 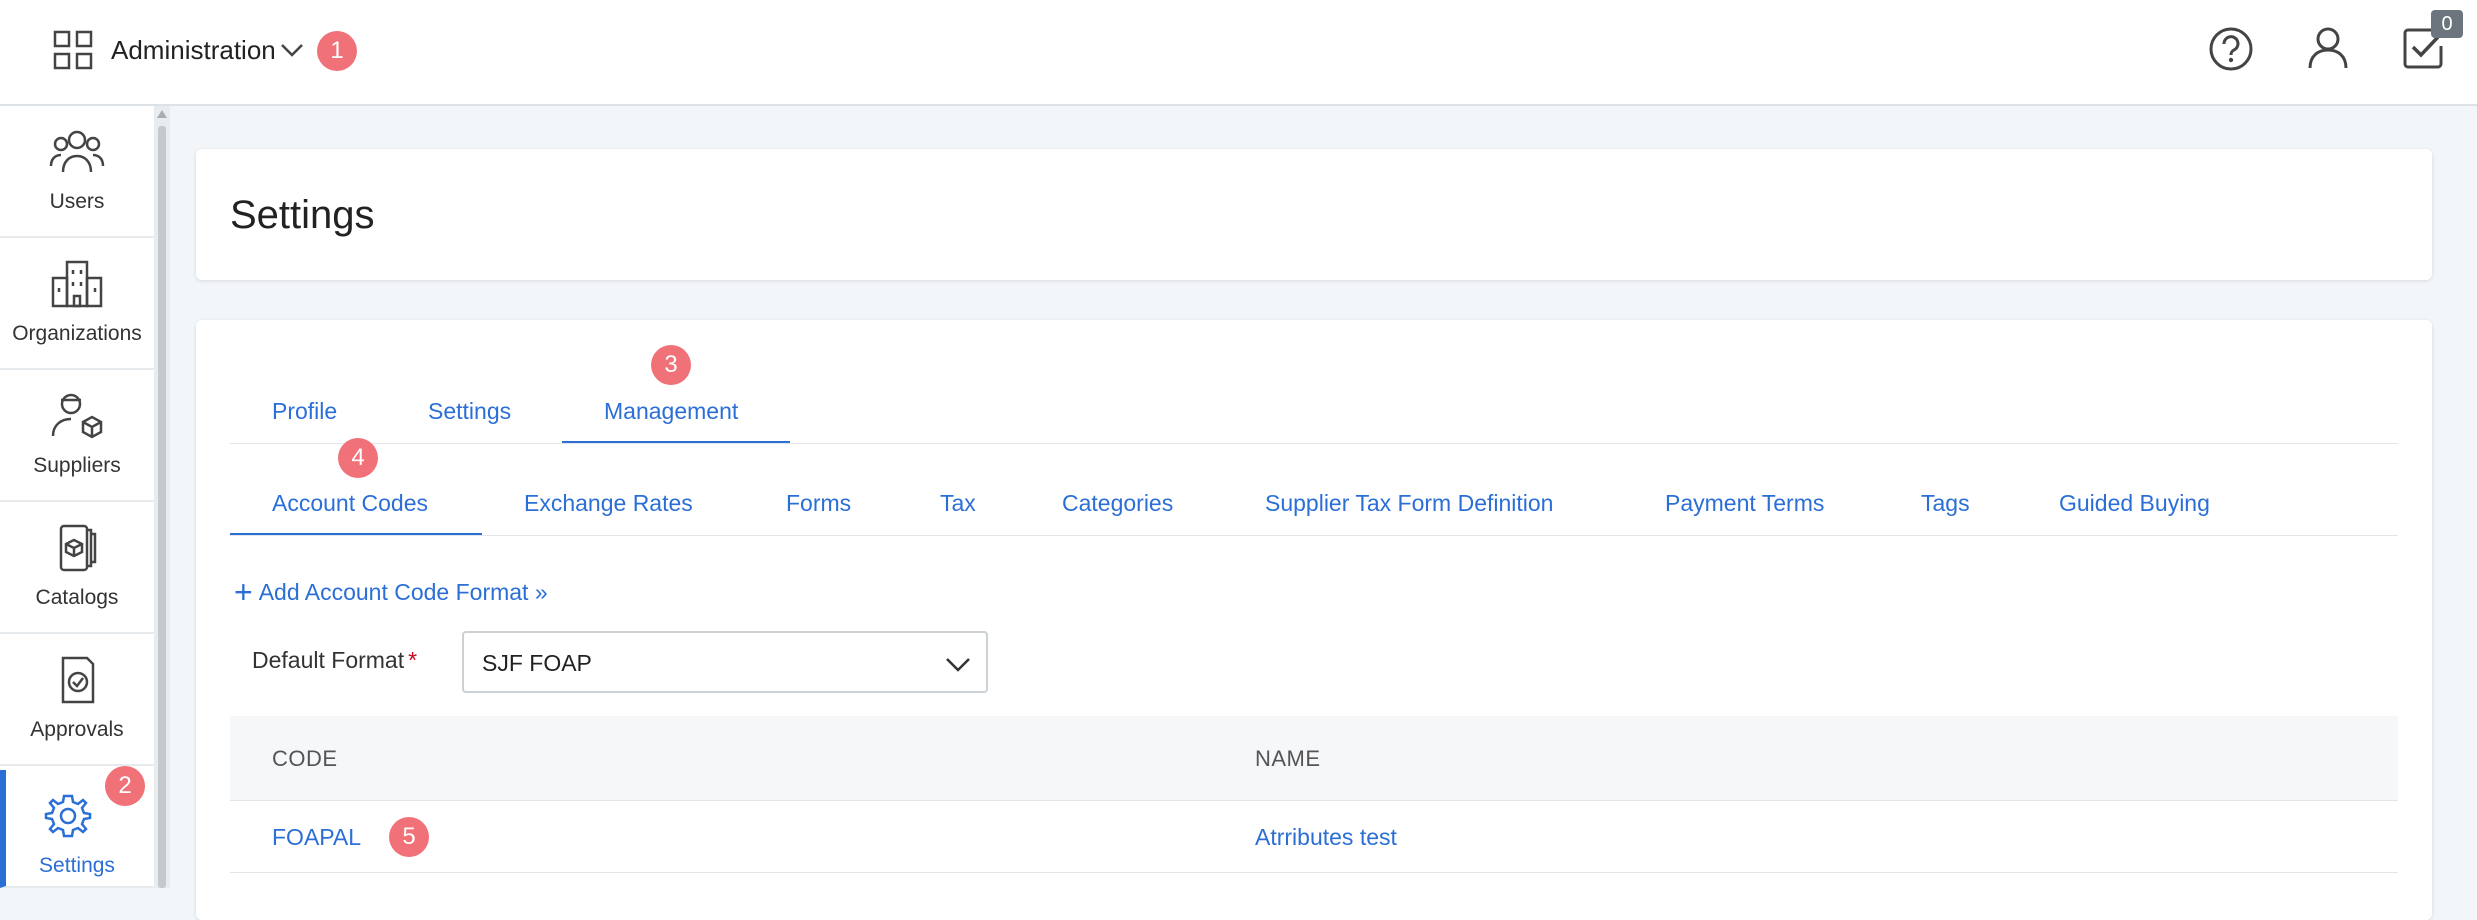 What do you see at coordinates (77, 201) in the screenshot?
I see `sidebar-item-label: Users` at bounding box center [77, 201].